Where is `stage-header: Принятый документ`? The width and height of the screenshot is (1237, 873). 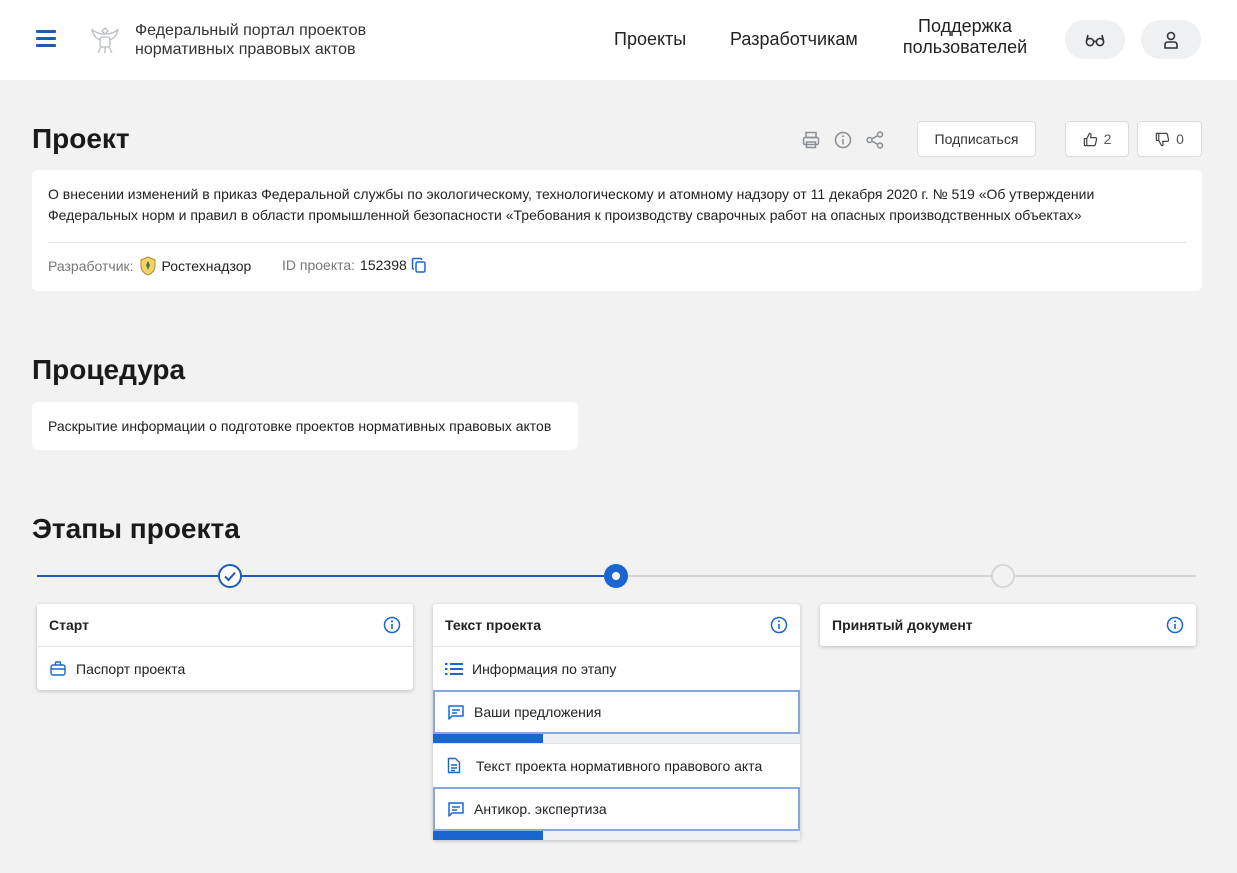 stage-header: Принятый документ is located at coordinates (1008, 625).